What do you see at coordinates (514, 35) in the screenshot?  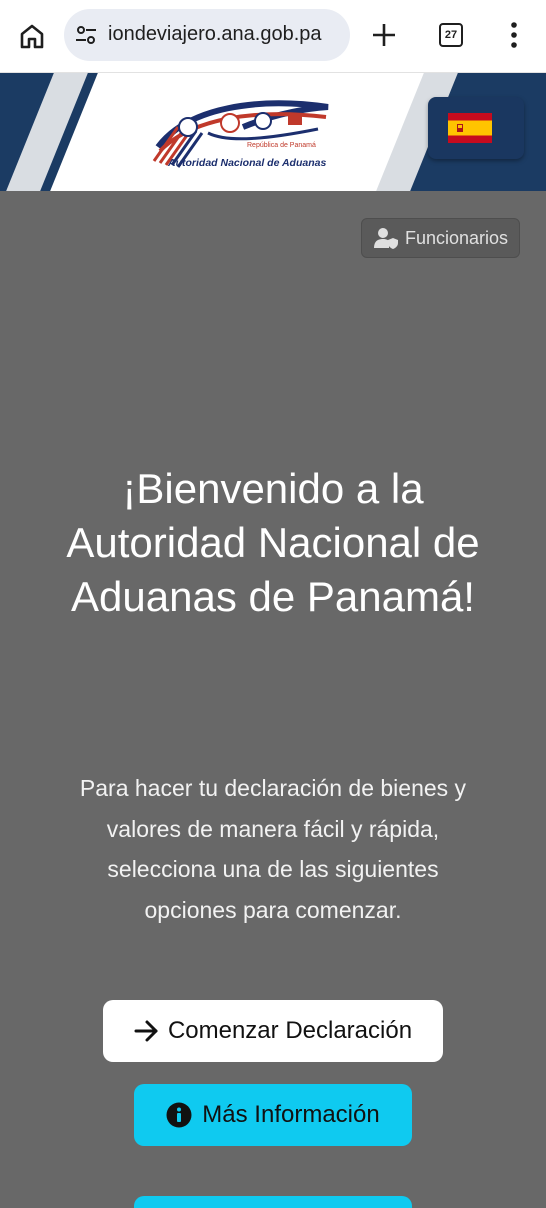 I see `overflow-menu-icon` at bounding box center [514, 35].